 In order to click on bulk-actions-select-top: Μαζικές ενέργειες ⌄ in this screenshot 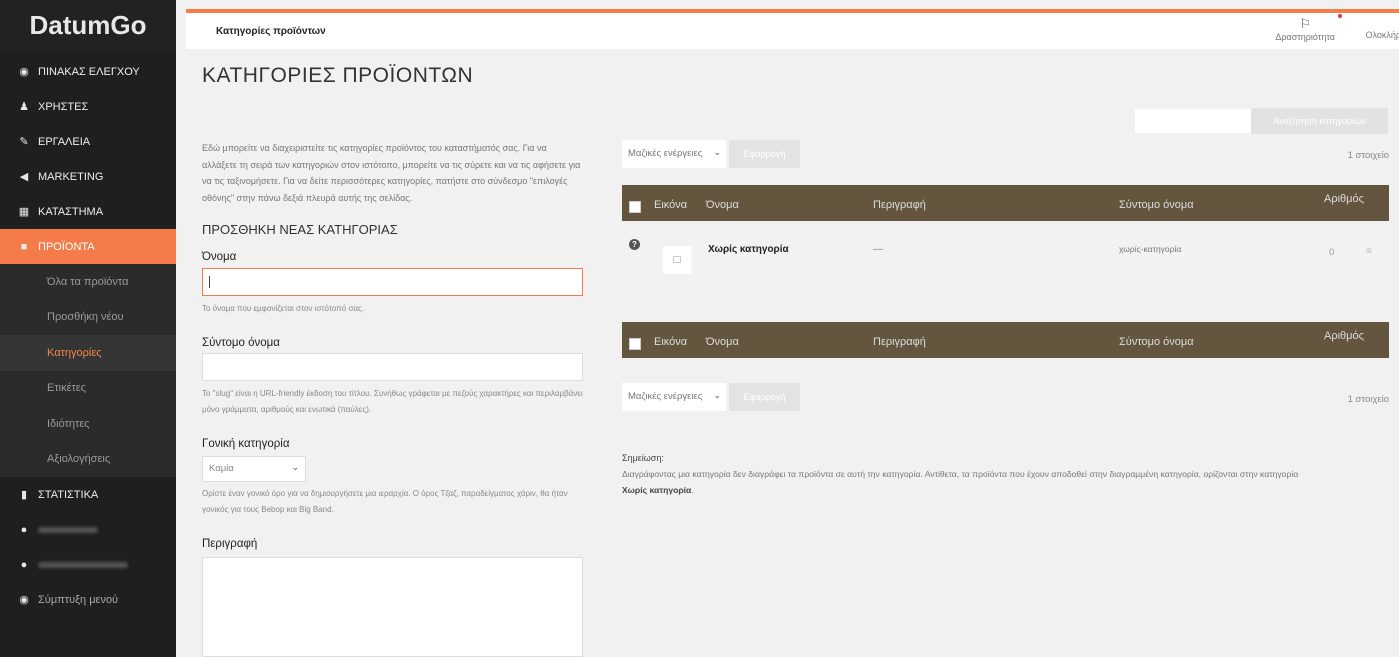, I will do `click(674, 154)`.